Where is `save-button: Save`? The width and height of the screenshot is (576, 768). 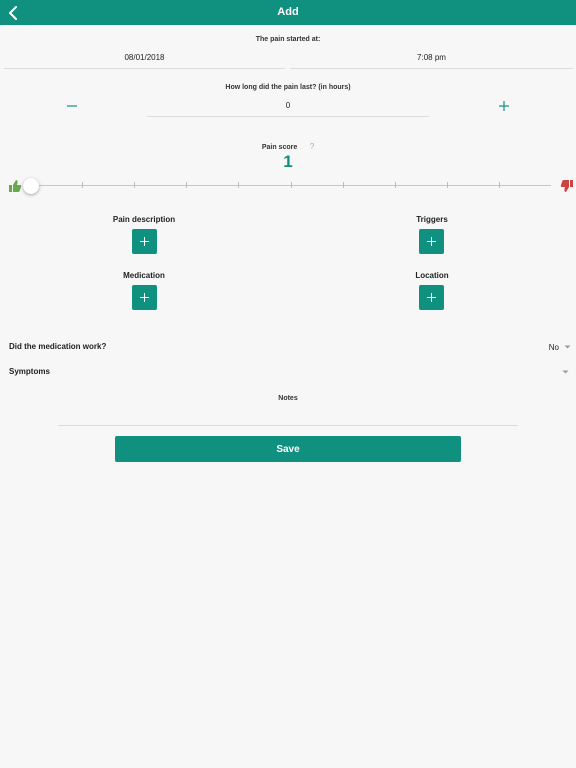 save-button: Save is located at coordinates (288, 449).